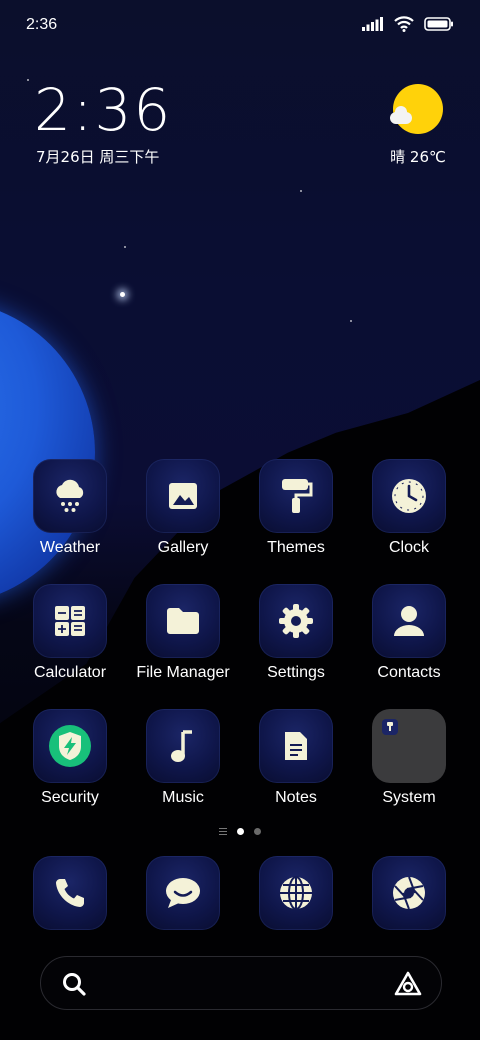 This screenshot has height=1040, width=480. Describe the element at coordinates (438, 24) in the screenshot. I see `battery-icon` at that location.